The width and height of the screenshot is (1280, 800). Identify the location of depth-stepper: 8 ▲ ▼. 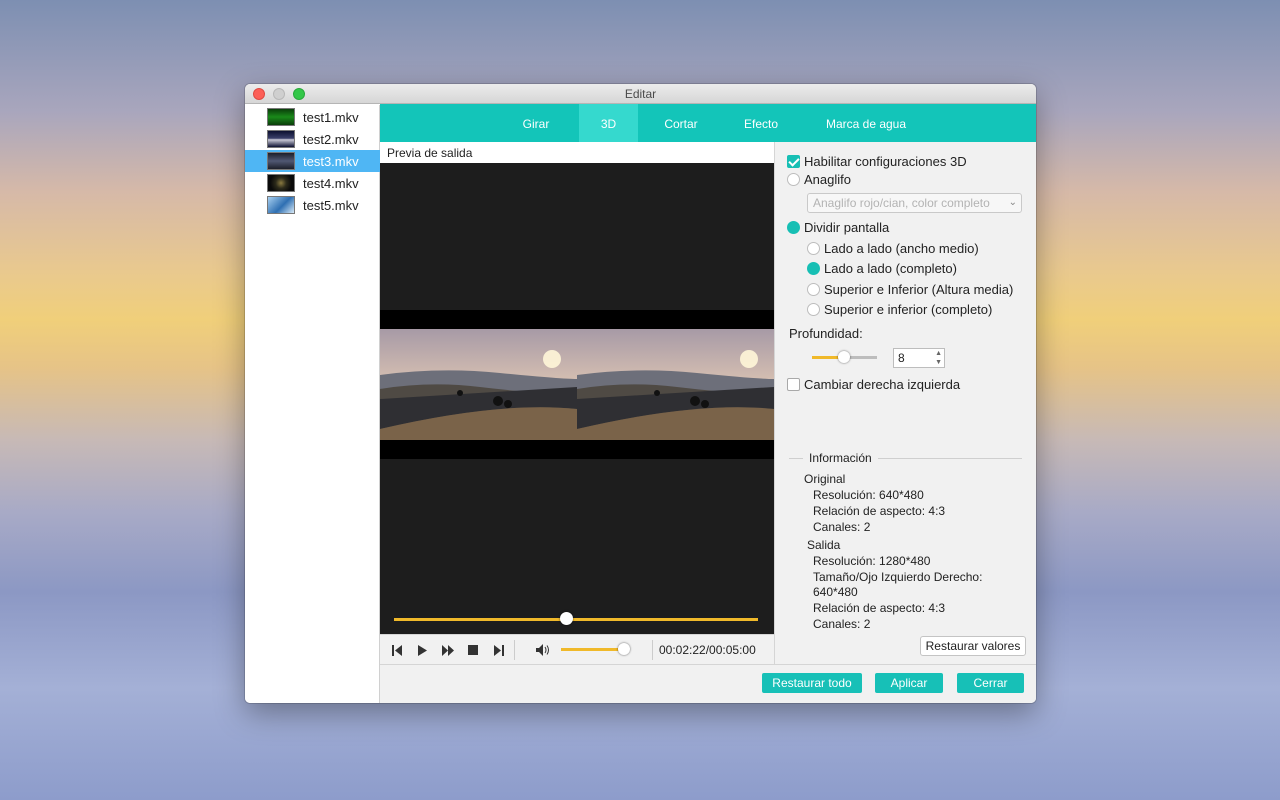
(919, 358).